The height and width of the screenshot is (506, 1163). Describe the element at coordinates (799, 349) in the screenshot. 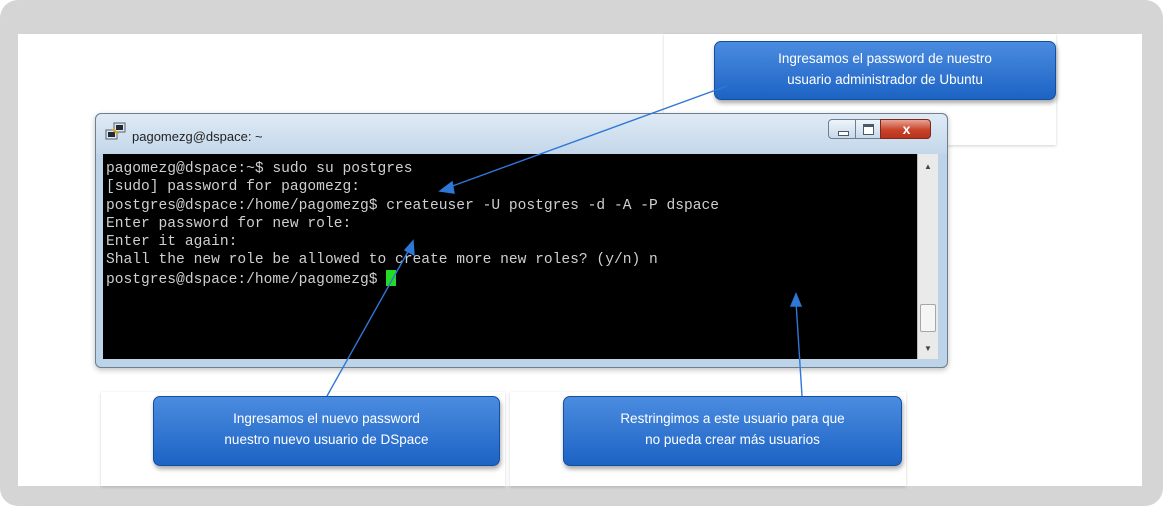

I see `arrow-to-answer-n` at that location.